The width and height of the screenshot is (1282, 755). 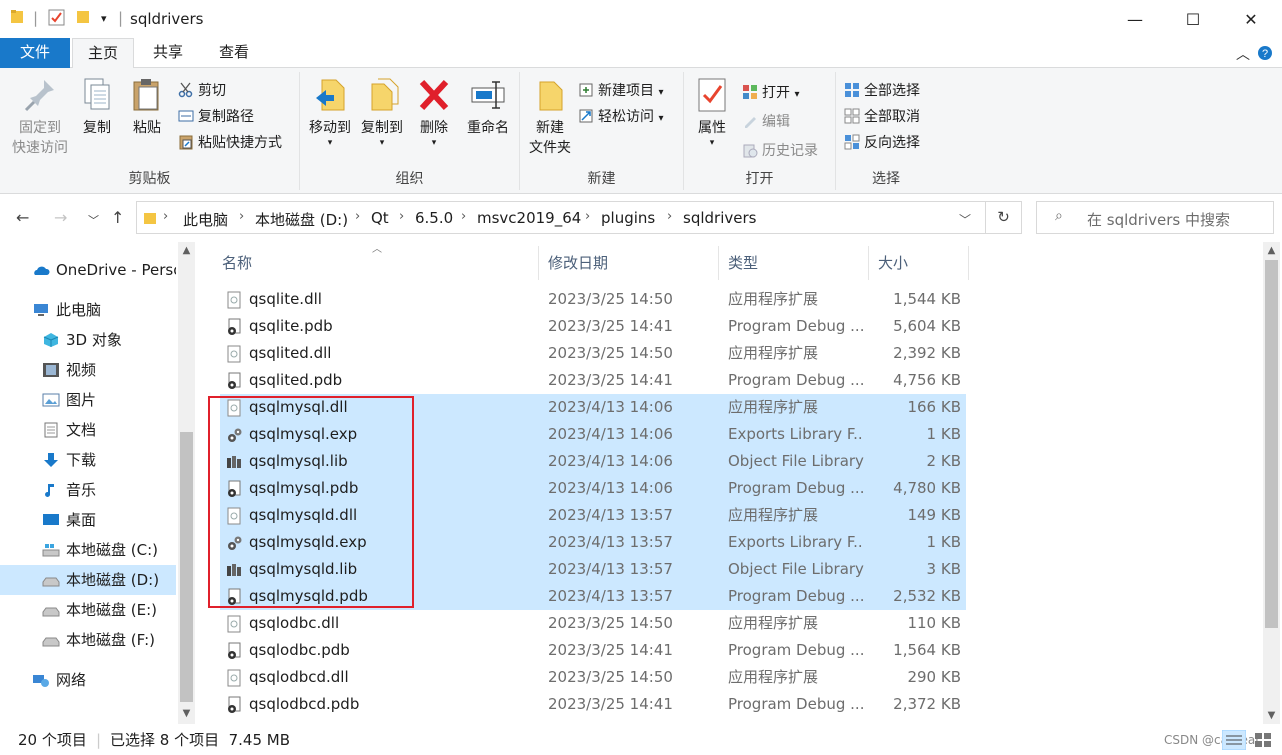 I want to click on copy-to-button: 复制到 ▾, so click(x=382, y=112).